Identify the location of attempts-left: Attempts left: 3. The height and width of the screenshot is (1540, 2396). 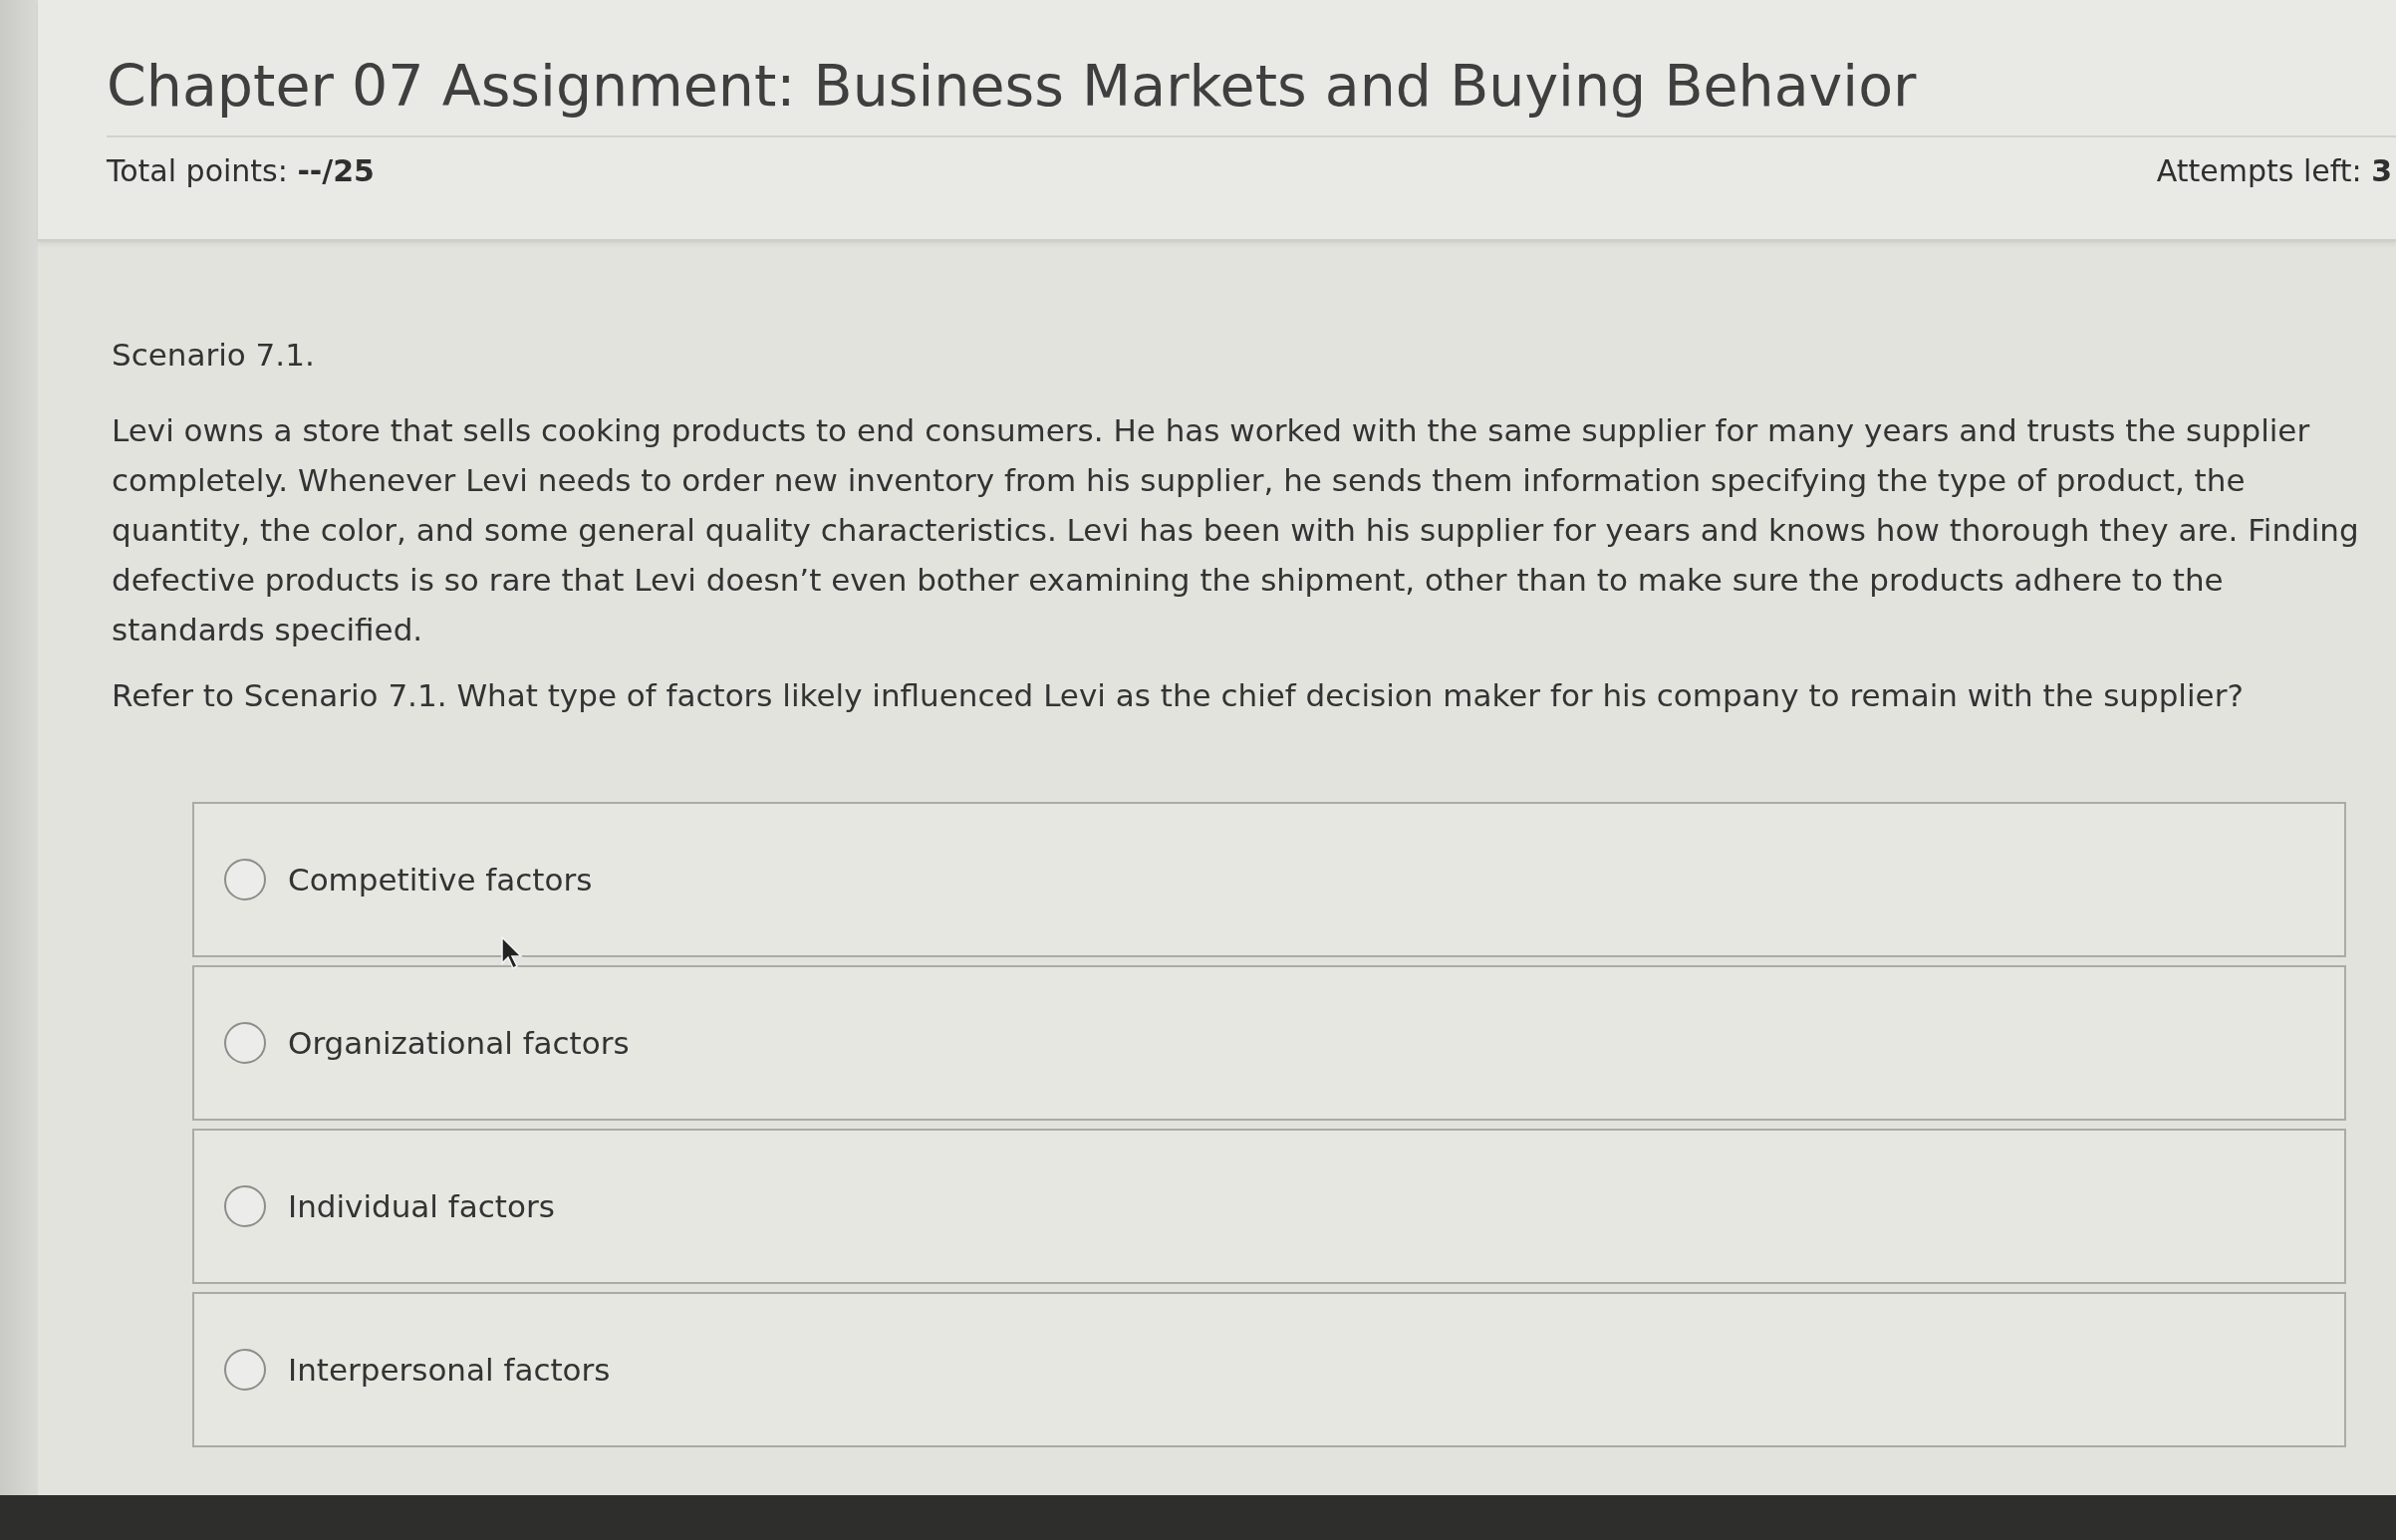
(2274, 170).